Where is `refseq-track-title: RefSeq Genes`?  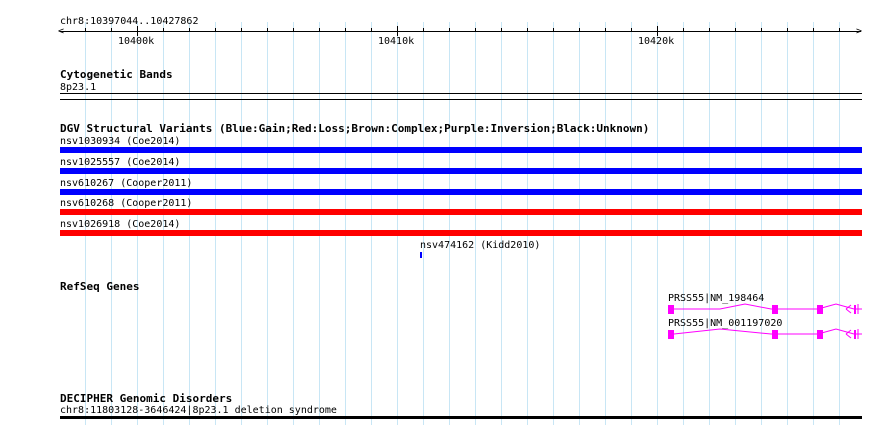 refseq-track-title: RefSeq Genes is located at coordinates (100, 286).